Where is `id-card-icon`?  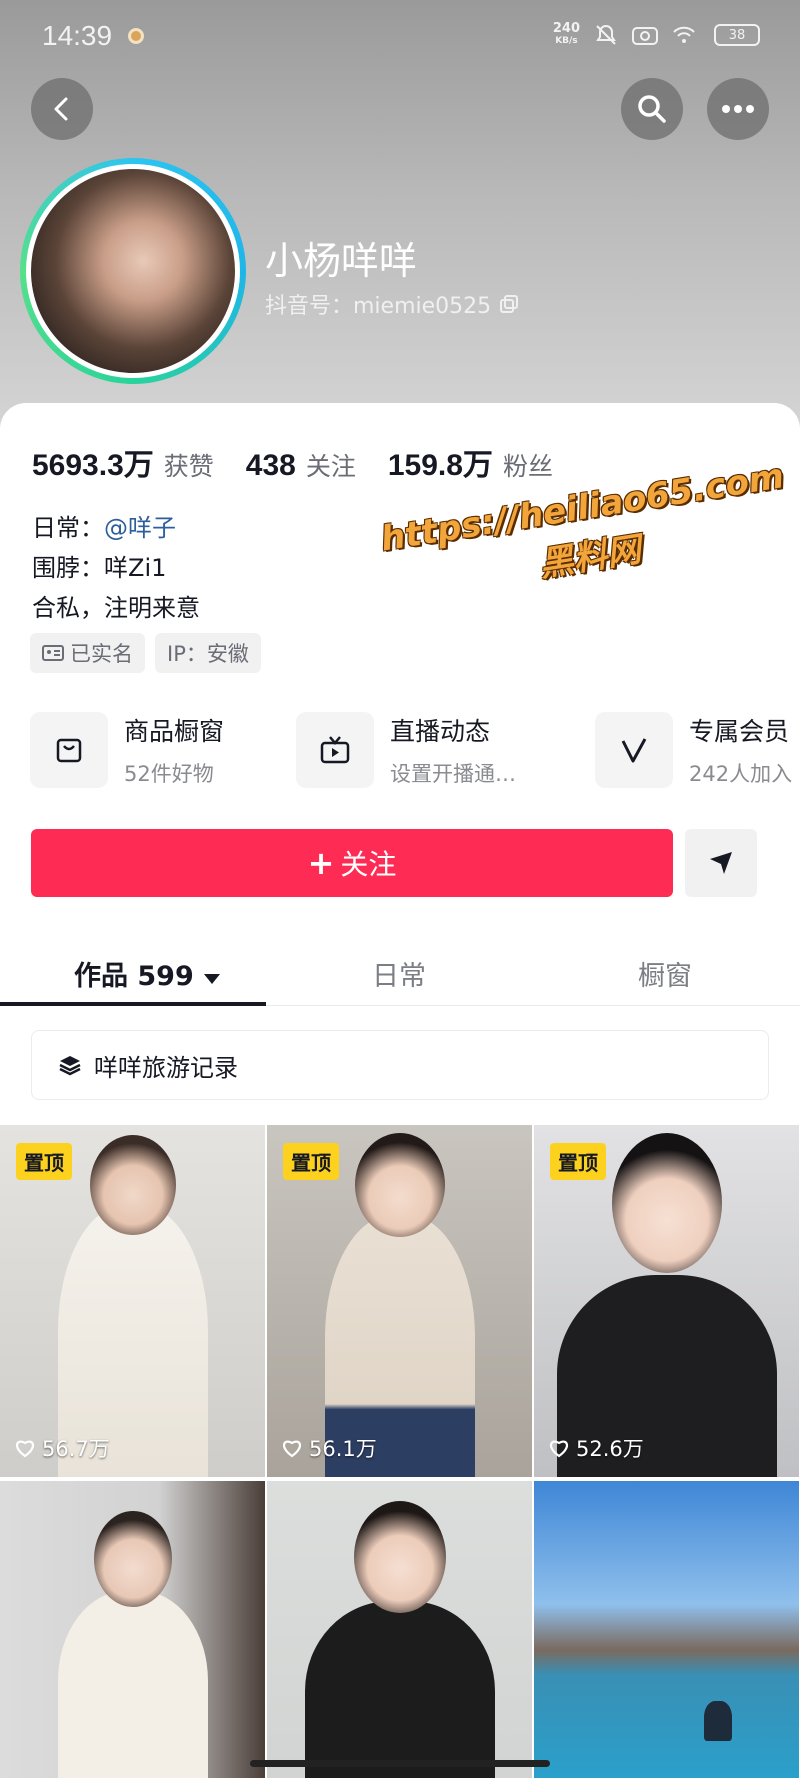
id-card-icon is located at coordinates (53, 653).